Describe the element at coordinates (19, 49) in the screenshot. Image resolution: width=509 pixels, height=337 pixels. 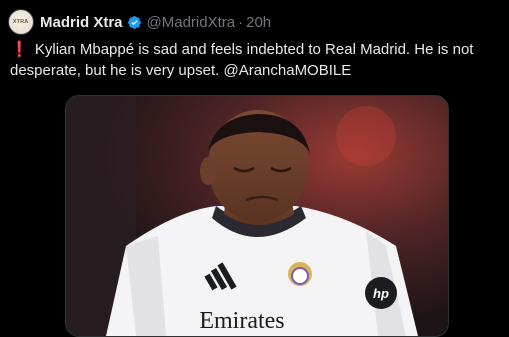
I see `exclamation-icon: ❗` at that location.